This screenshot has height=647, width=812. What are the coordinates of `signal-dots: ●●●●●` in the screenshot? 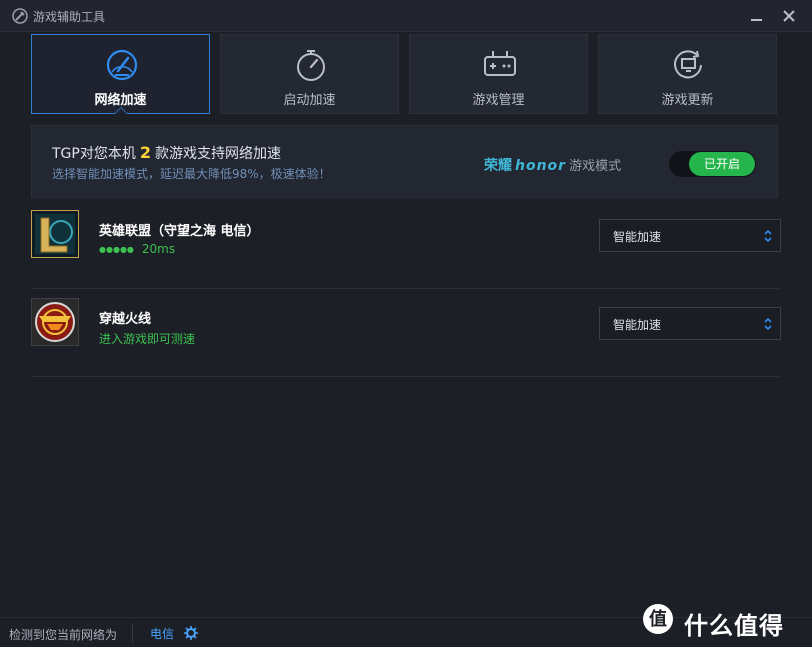 It's located at (116, 249).